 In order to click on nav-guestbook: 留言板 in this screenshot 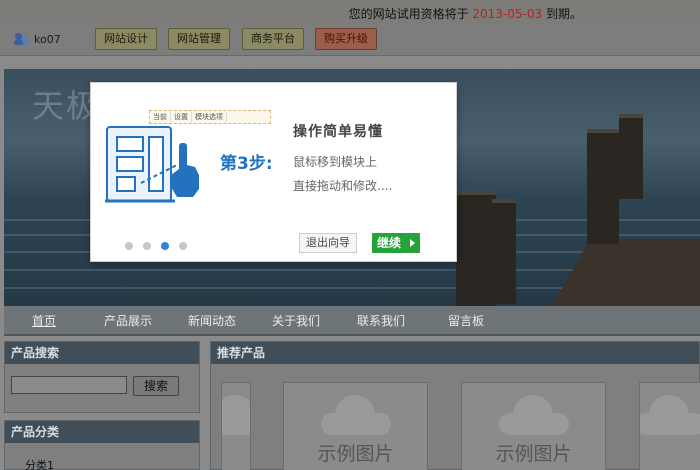, I will do `click(466, 320)`.